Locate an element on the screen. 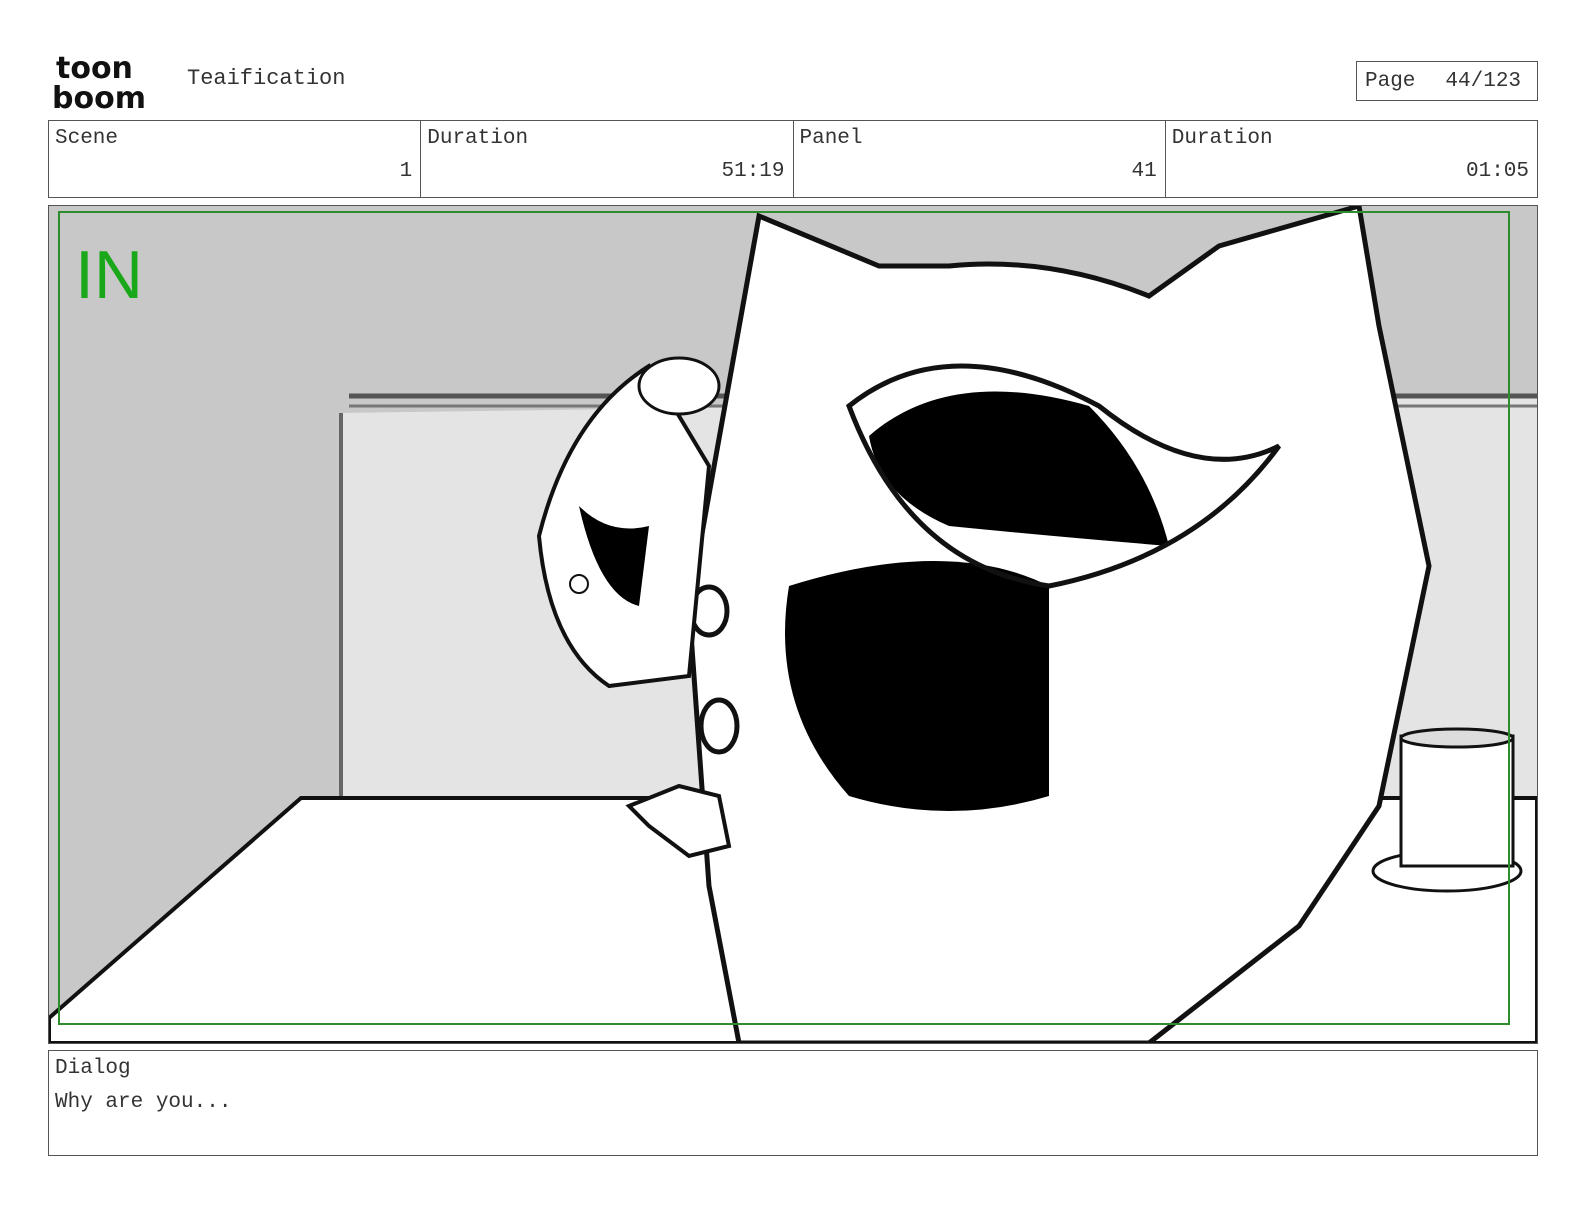  panel-value: 41 is located at coordinates (1144, 171).